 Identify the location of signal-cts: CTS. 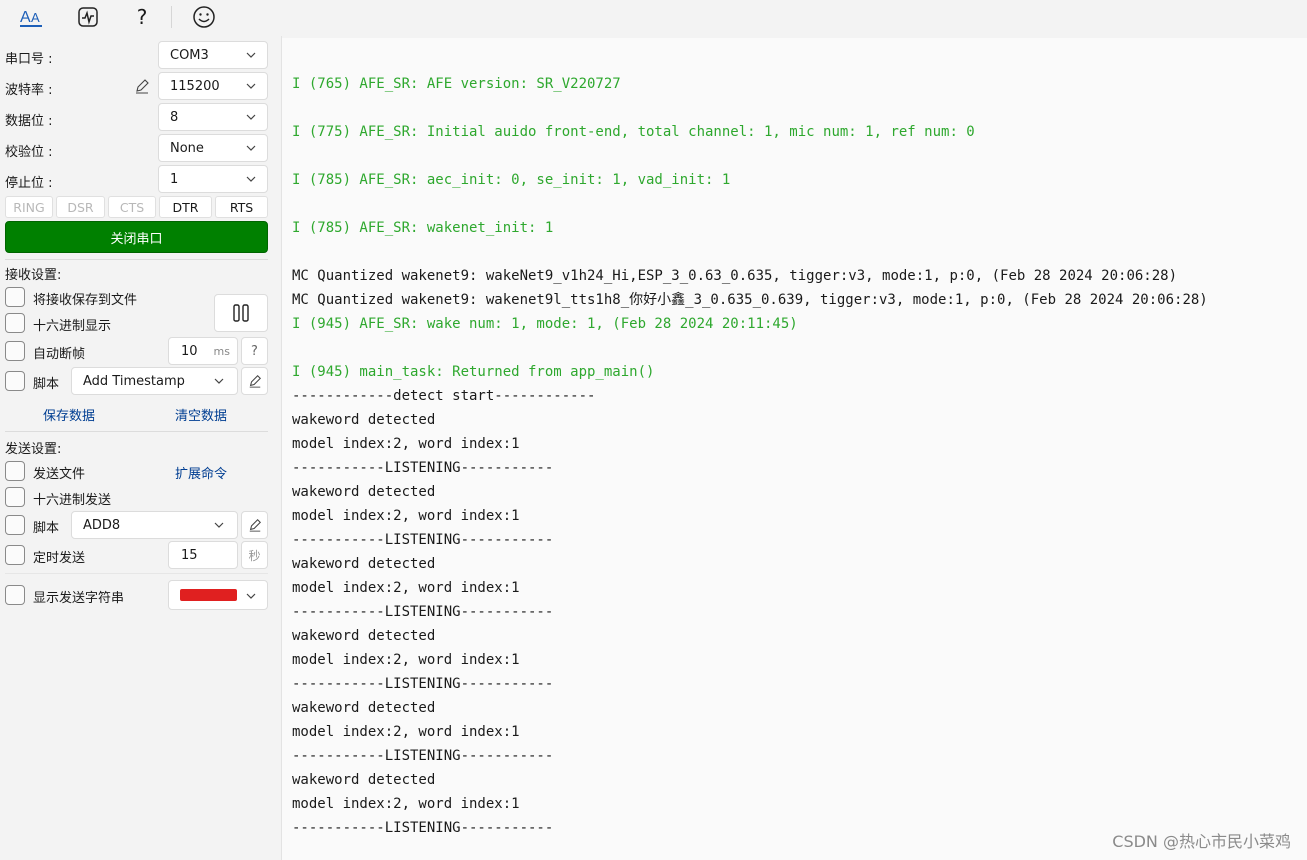
(132, 207).